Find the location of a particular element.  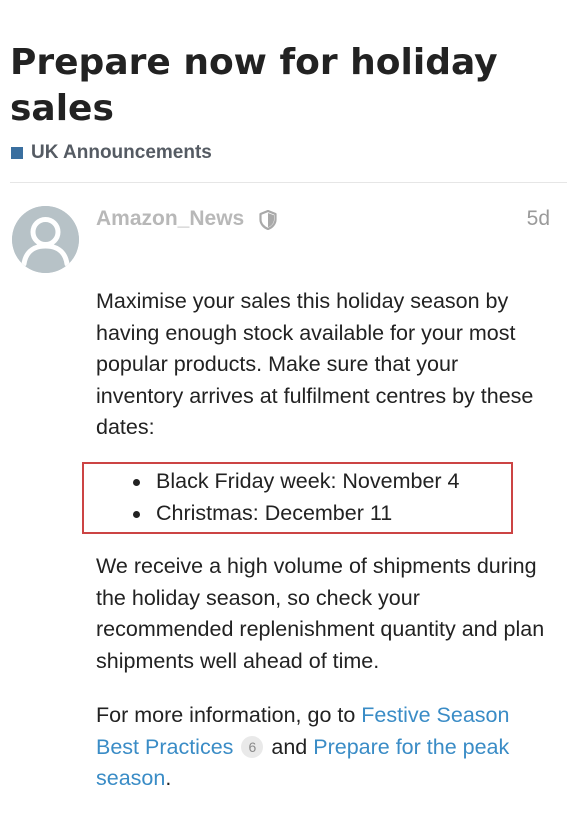

category-color-square is located at coordinates (17, 153).